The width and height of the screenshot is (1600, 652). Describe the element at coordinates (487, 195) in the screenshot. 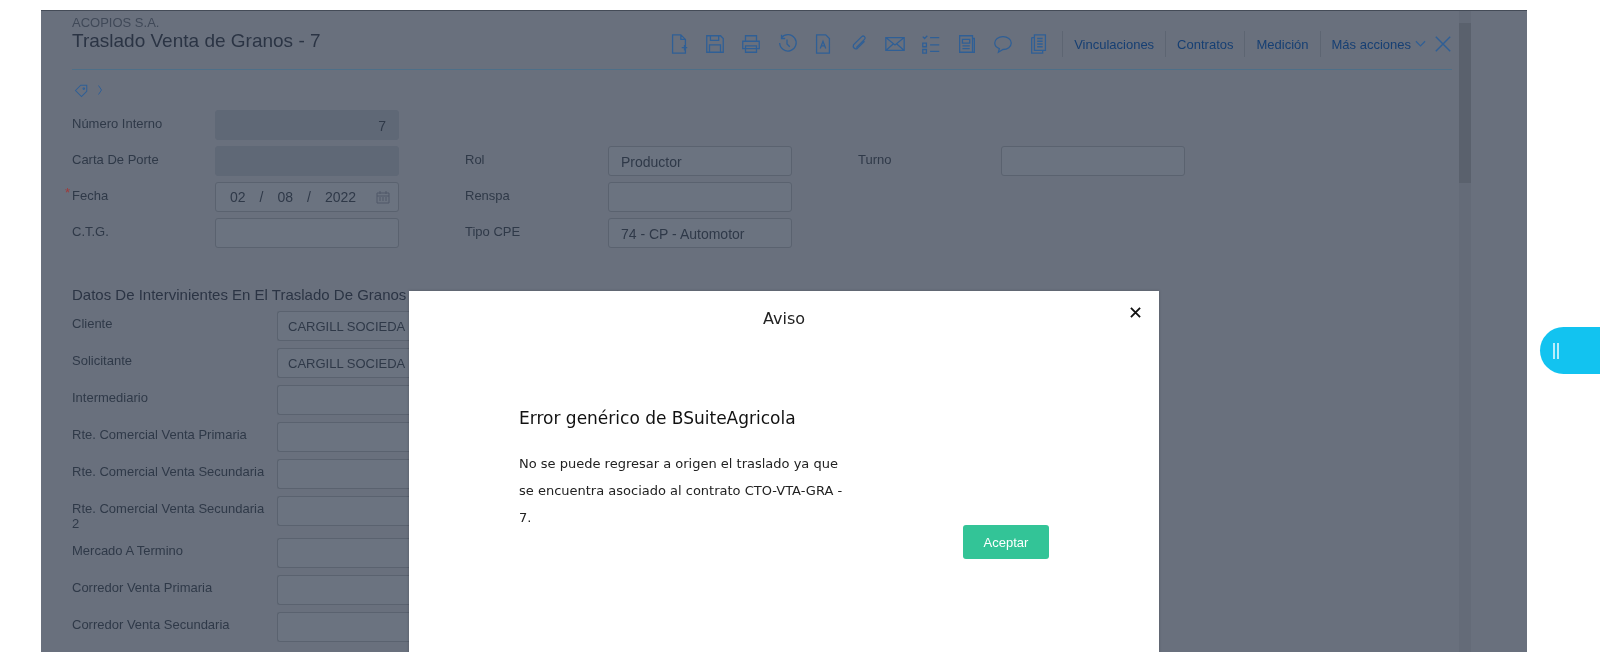

I see `field-label: Renspa` at that location.